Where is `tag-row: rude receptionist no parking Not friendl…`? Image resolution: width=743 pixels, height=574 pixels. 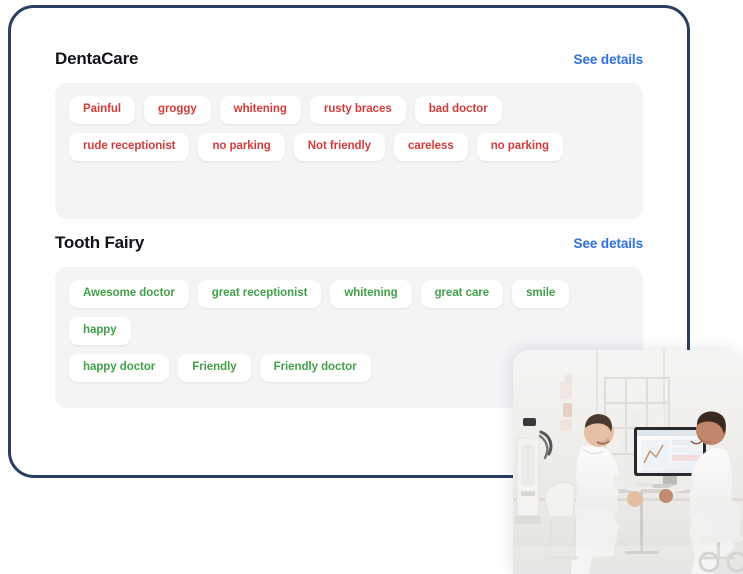
tag-row: rude receptionist no parking Not friendl… is located at coordinates (349, 147).